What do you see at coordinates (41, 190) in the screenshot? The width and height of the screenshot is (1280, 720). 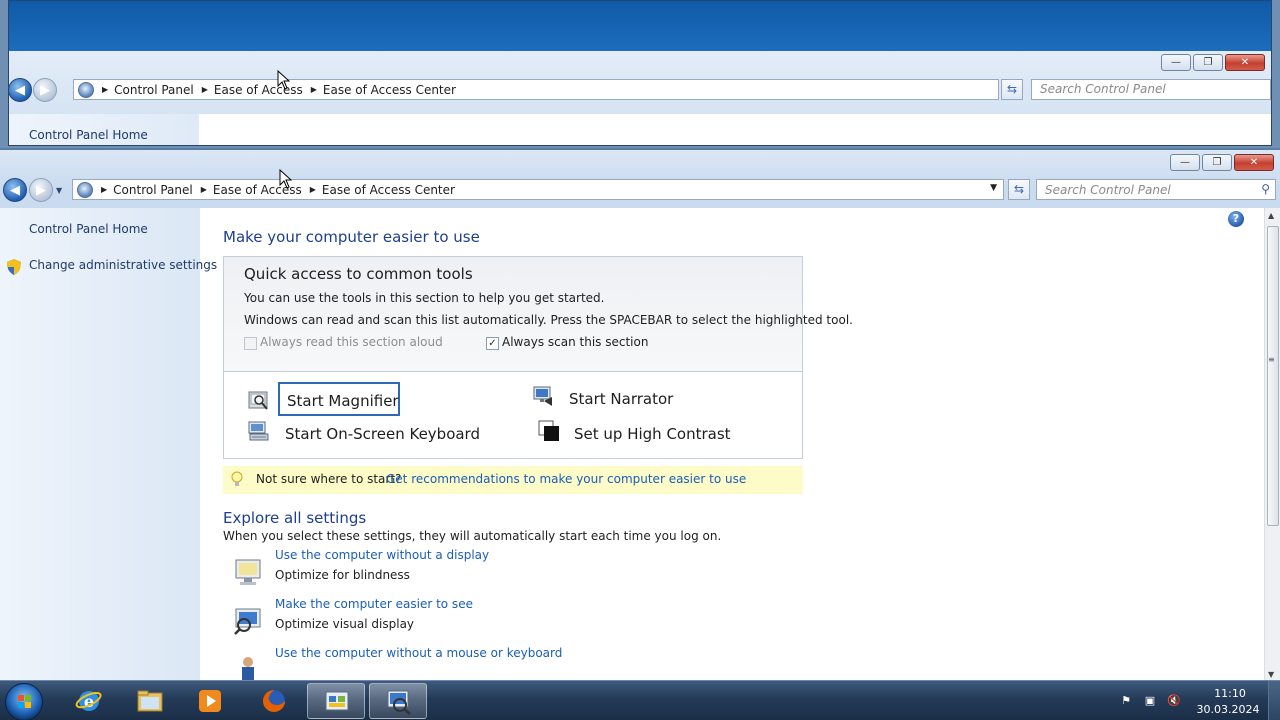 I see `forward-icon: ▶` at bounding box center [41, 190].